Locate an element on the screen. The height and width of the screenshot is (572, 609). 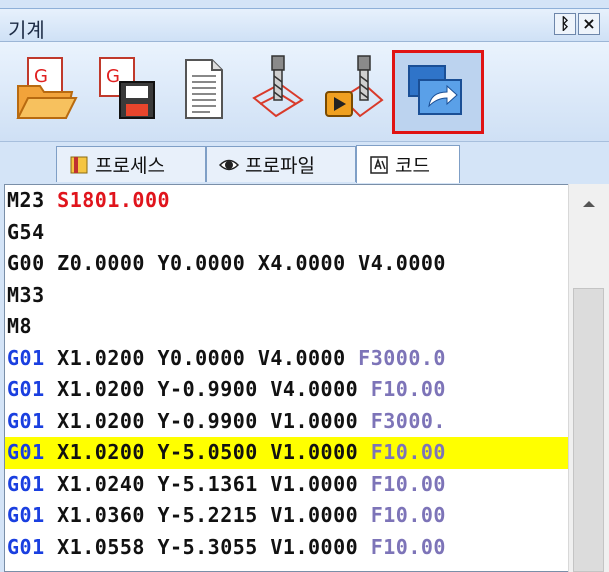
code-text: X1.0240 Y-5.1361 V1.0000 is located at coordinates (207, 483).